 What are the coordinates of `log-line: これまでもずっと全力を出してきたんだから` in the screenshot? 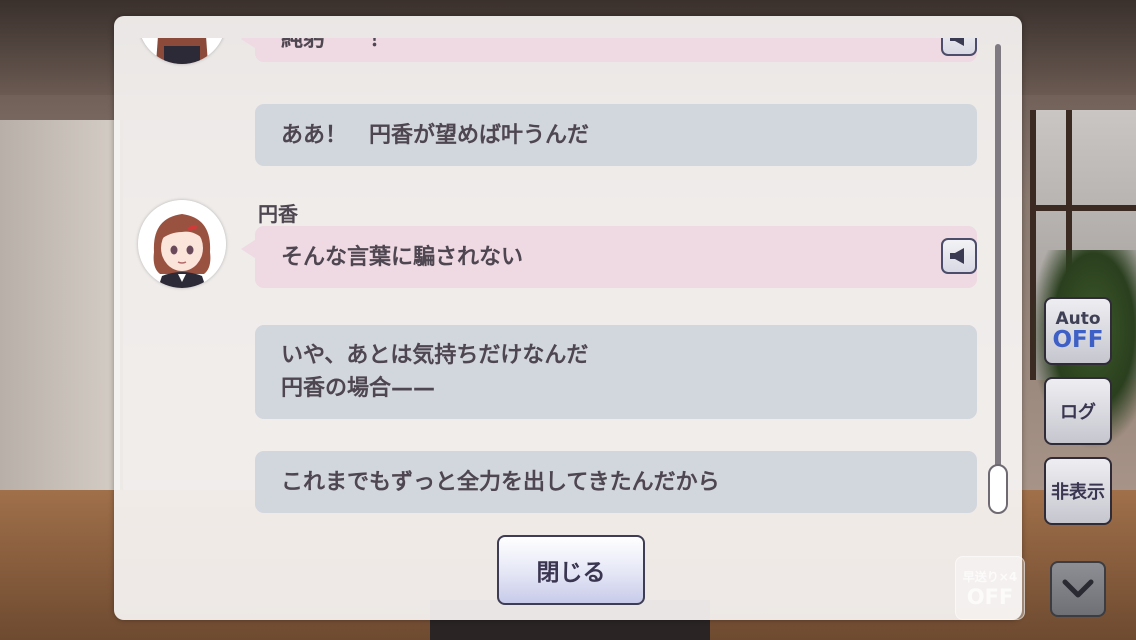 It's located at (500, 482).